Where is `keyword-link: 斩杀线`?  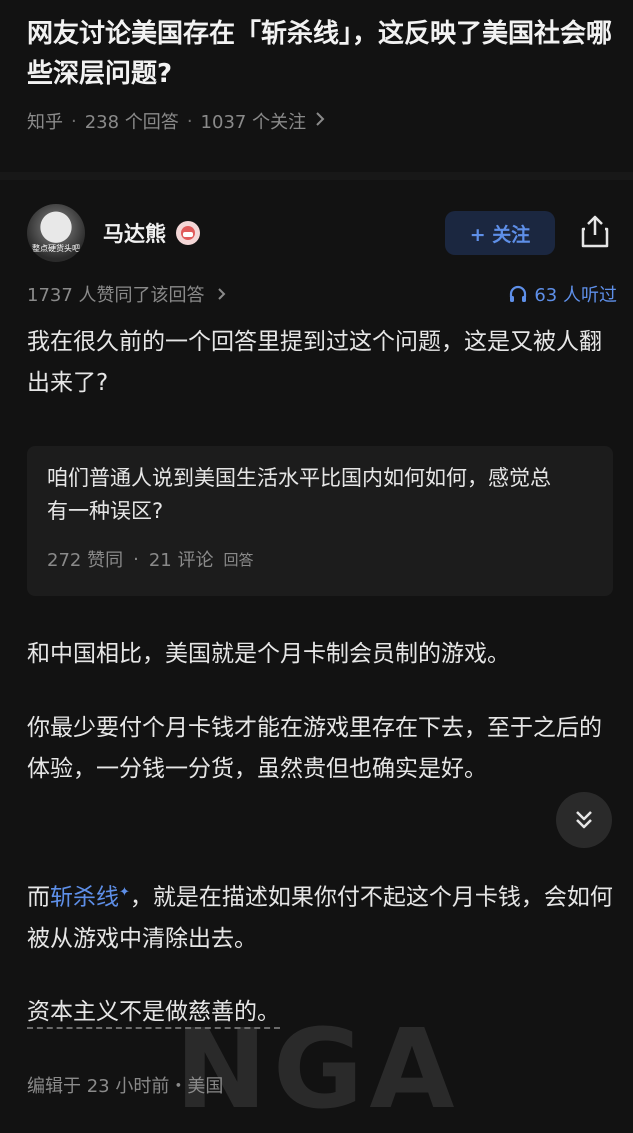
keyword-link: 斩杀线 is located at coordinates (84, 898).